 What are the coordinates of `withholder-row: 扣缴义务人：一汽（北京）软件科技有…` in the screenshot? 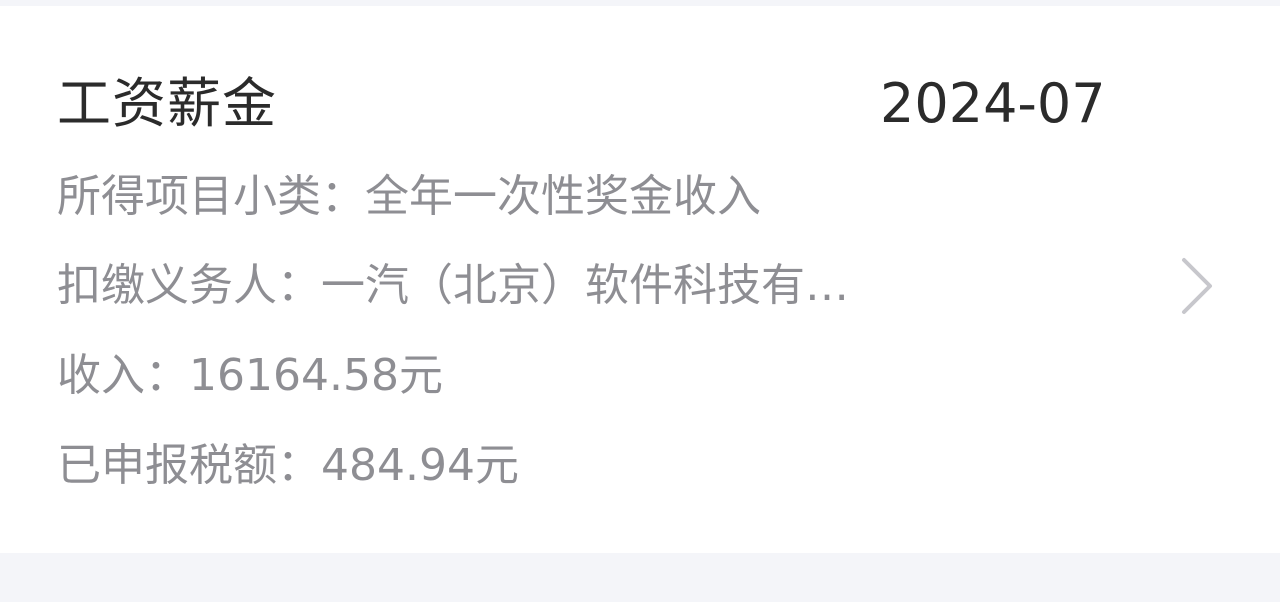 It's located at (522, 286).